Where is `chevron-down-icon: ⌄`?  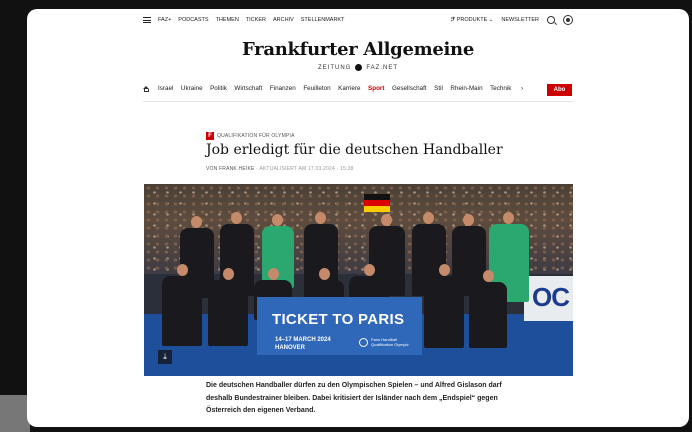
chevron-down-icon: ⌄ is located at coordinates (491, 20).